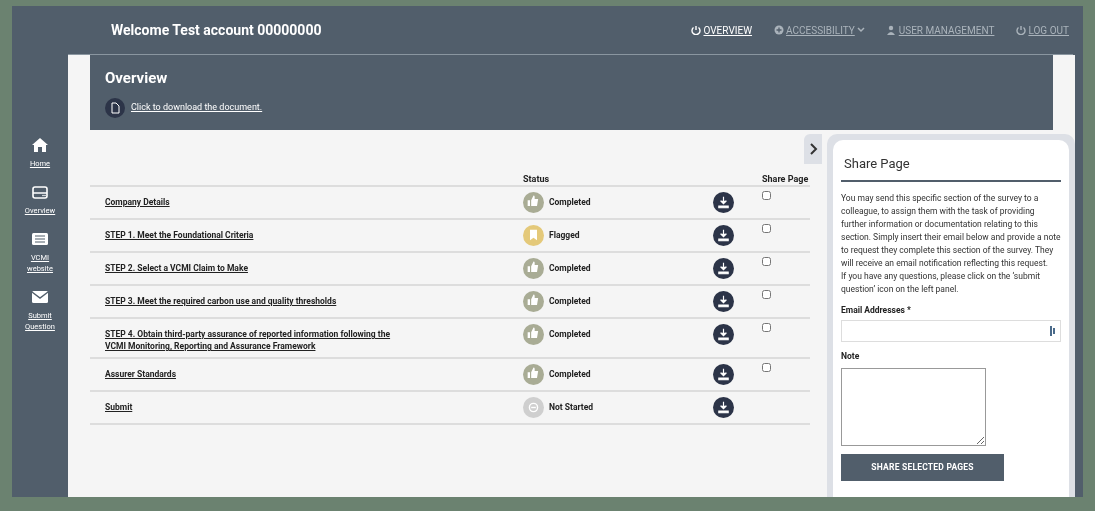 This screenshot has height=511, width=1095. Describe the element at coordinates (571, 407) in the screenshot. I see `status-text: Not Started` at that location.